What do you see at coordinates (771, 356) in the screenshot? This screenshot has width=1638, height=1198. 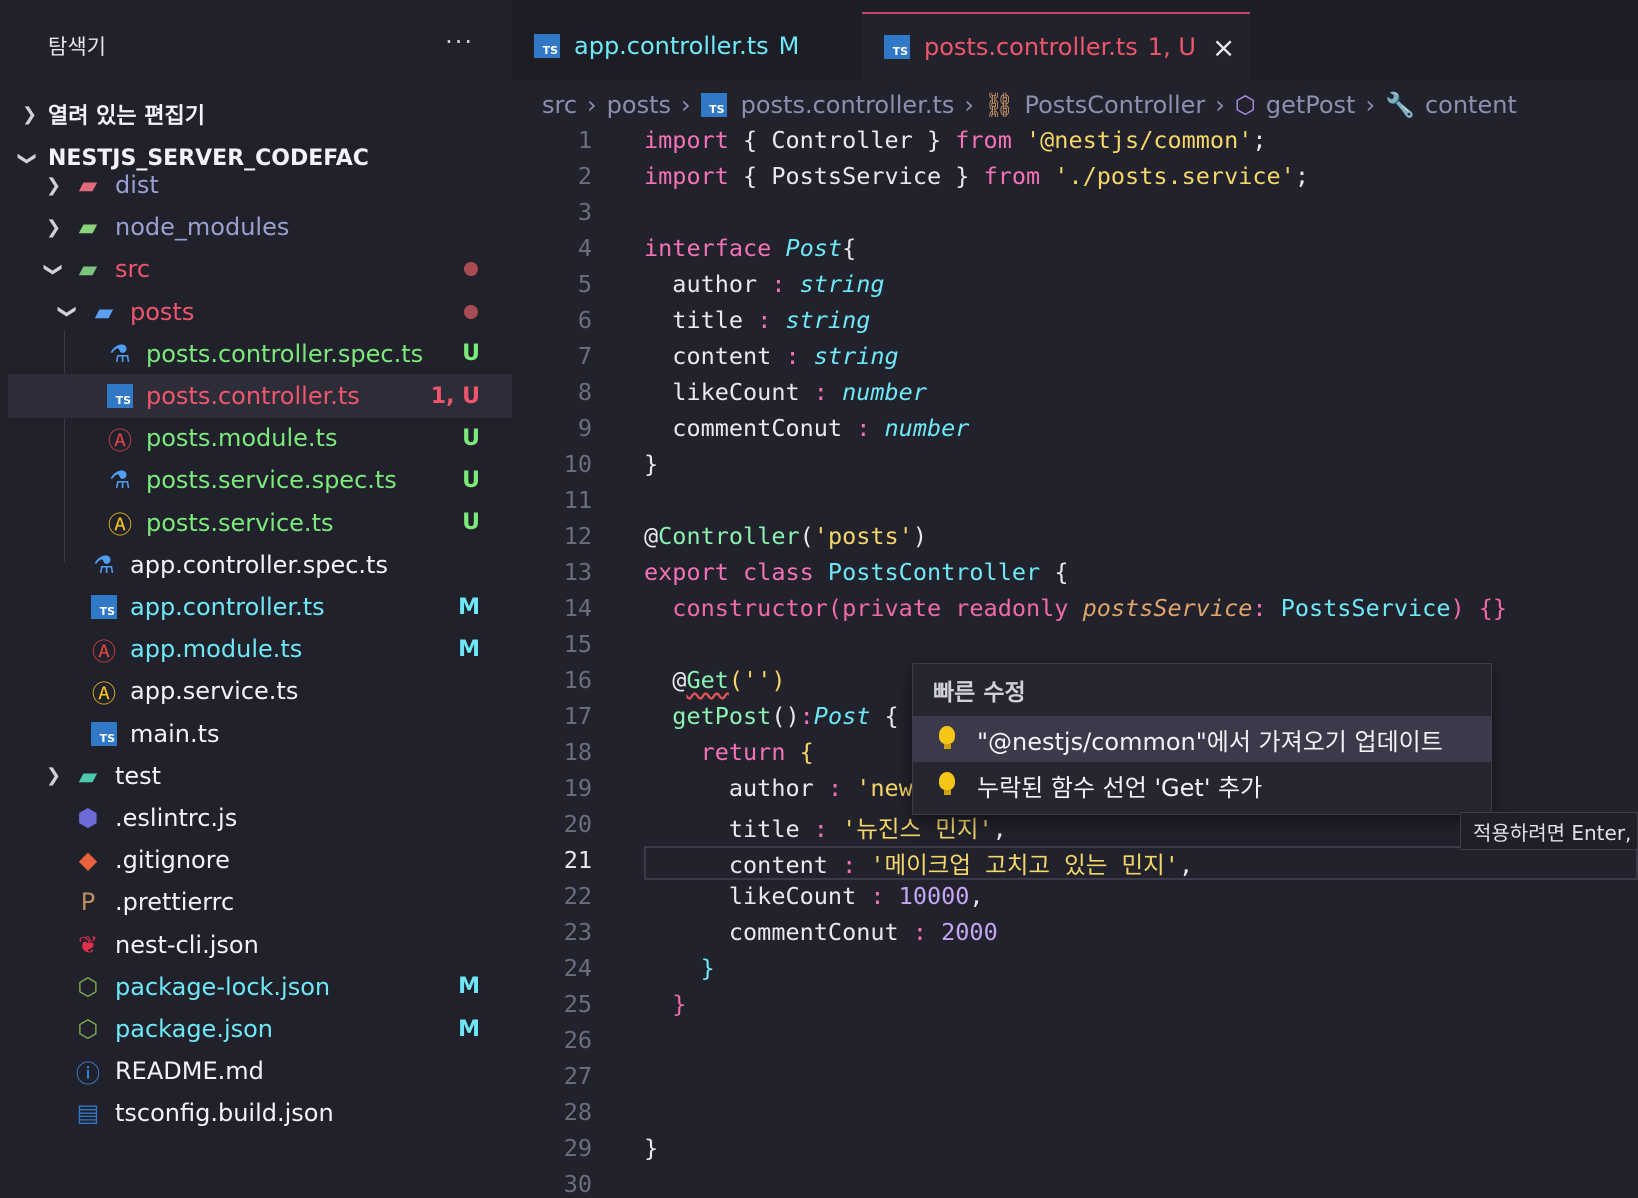 I see `code-line: content : string` at bounding box center [771, 356].